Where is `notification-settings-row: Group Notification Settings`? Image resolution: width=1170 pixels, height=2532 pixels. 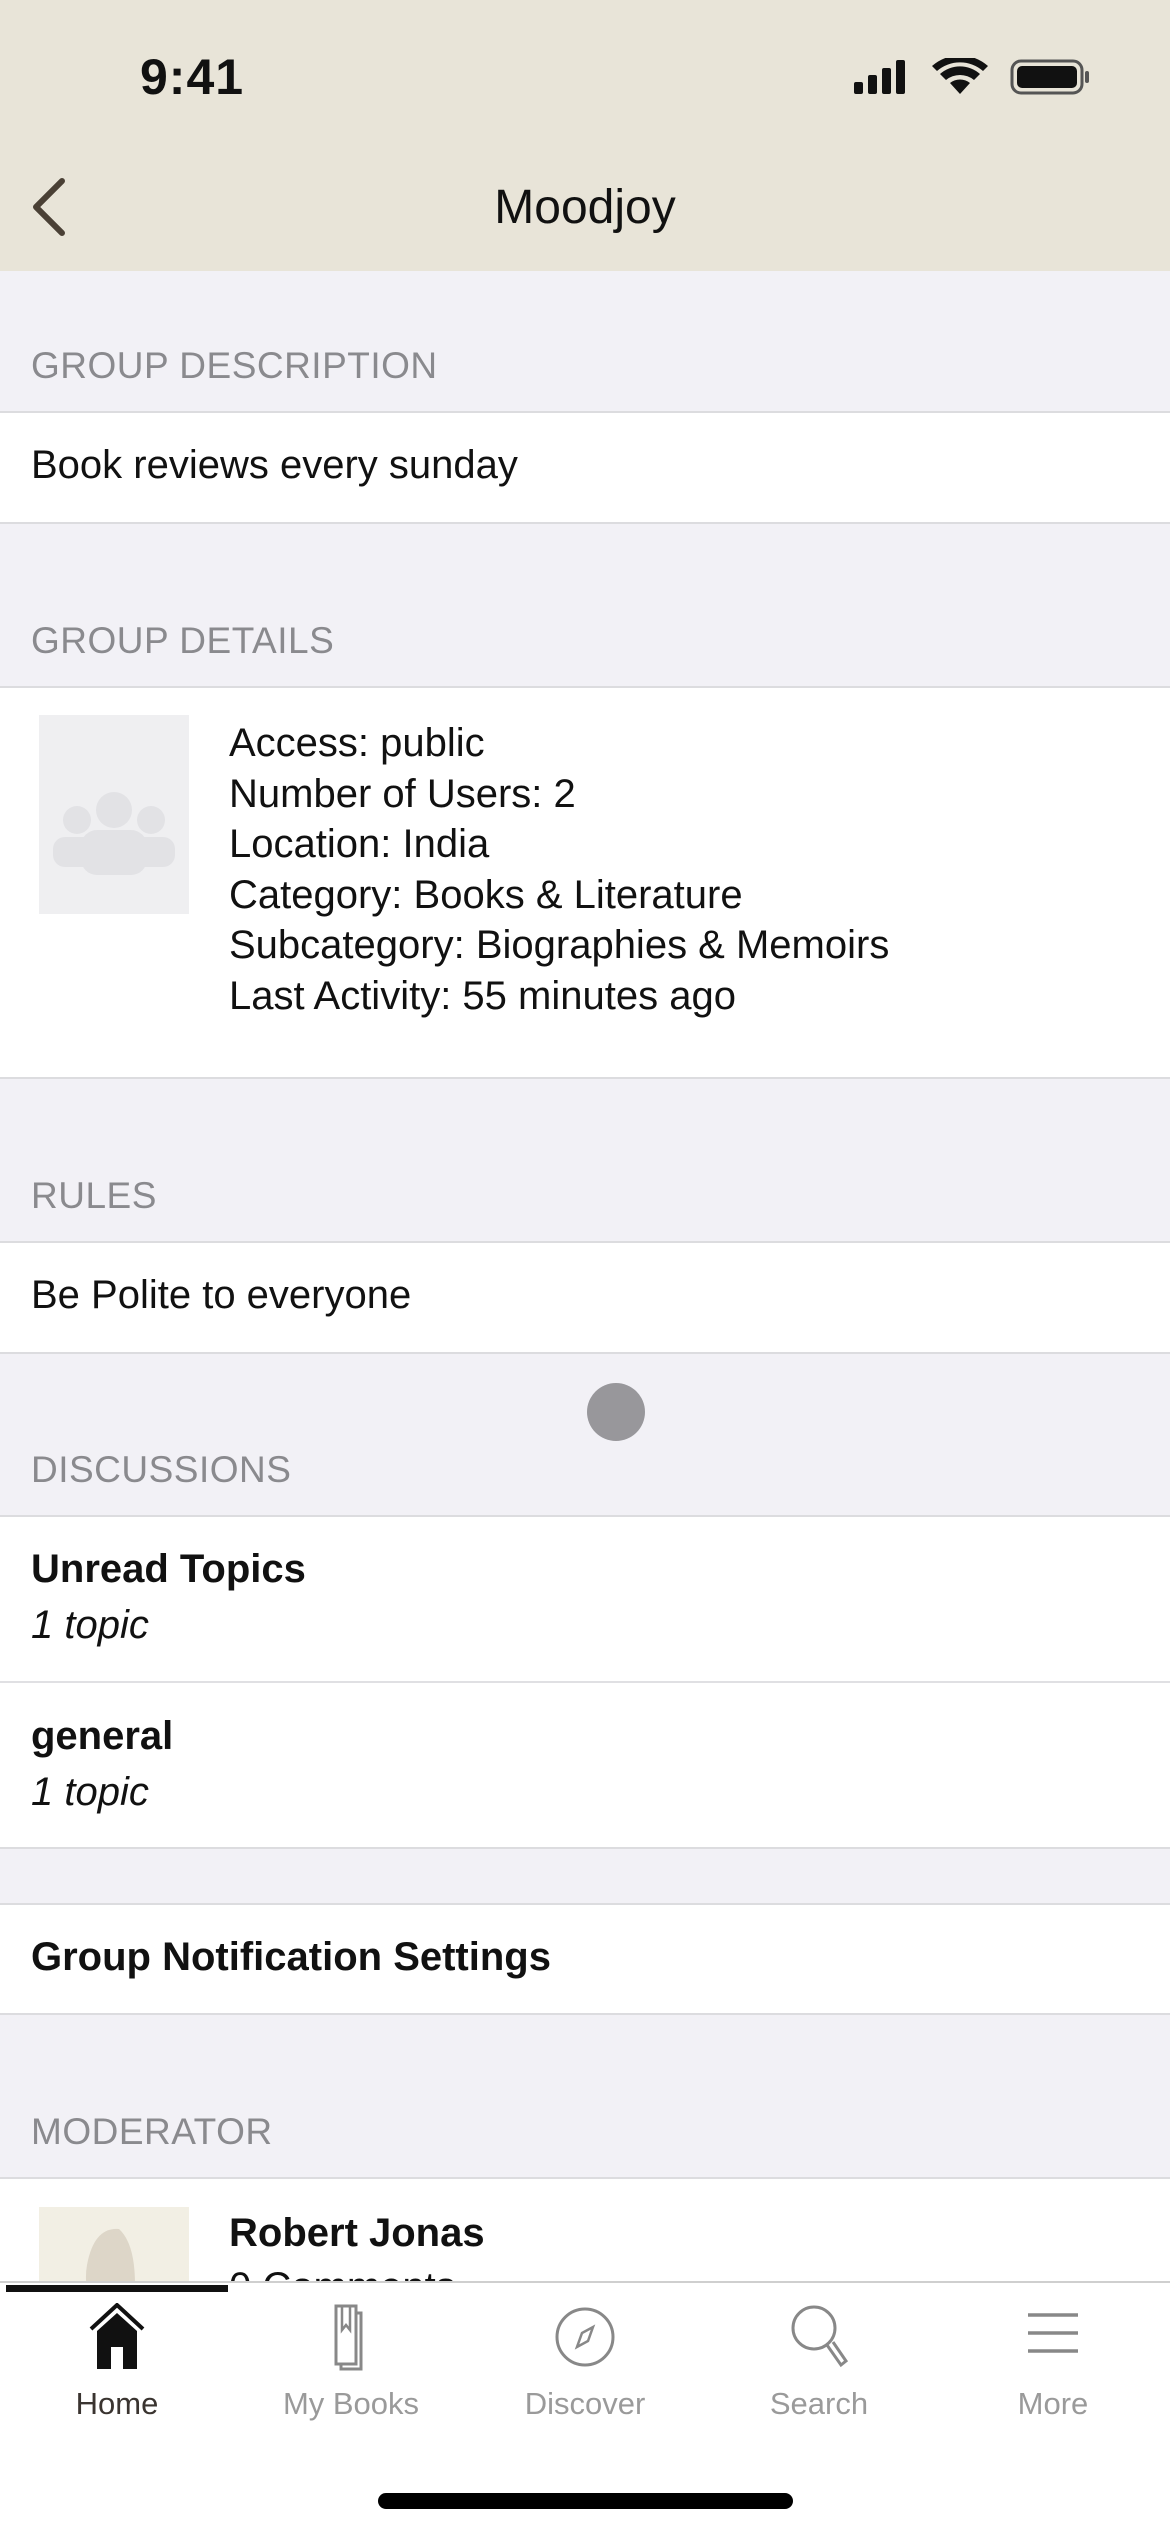
notification-settings-row: Group Notification Settings is located at coordinates (585, 1959).